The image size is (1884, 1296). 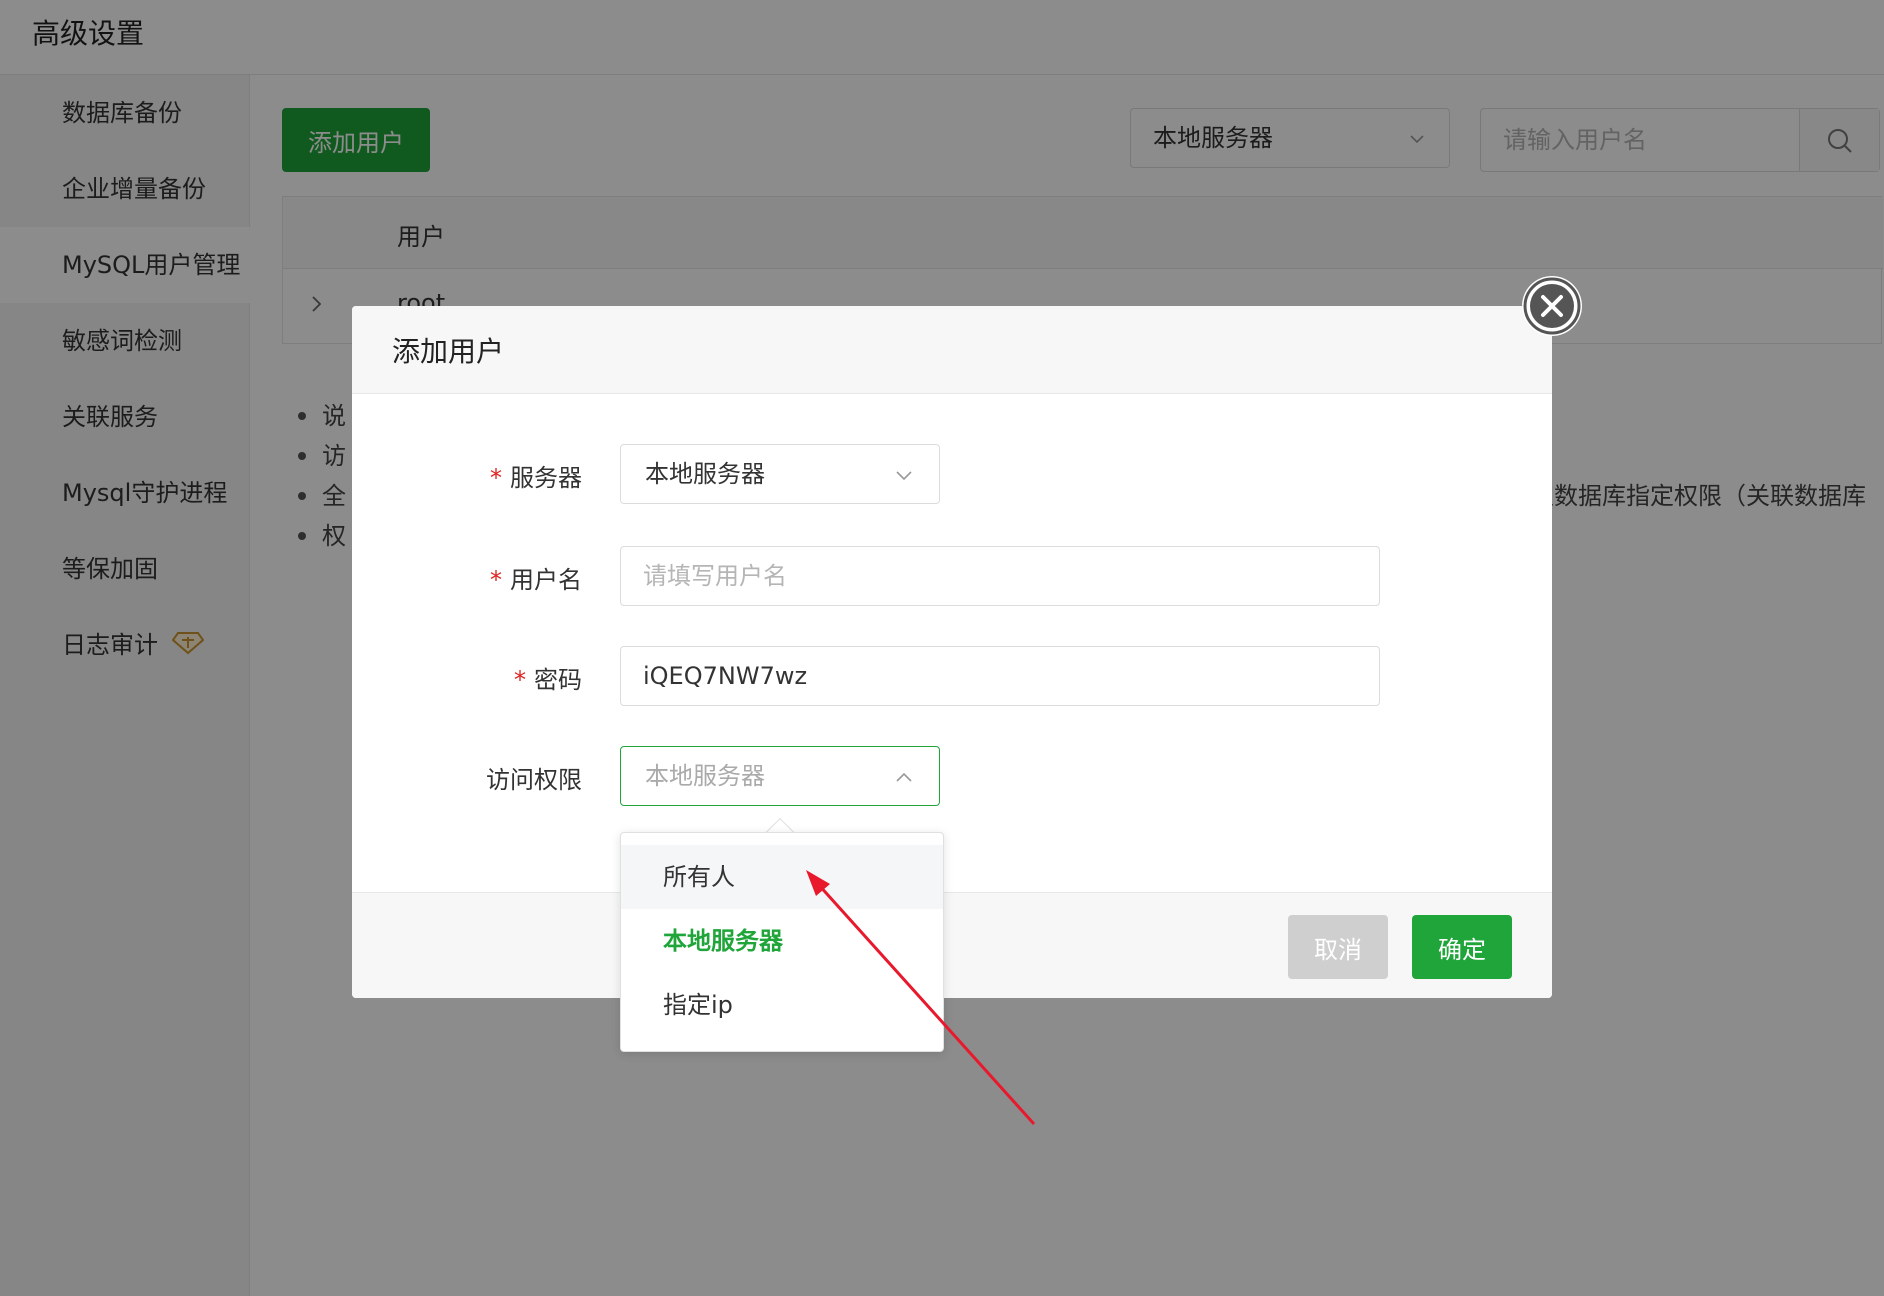 I want to click on dropdown-option-everyone: 所有人, so click(x=782, y=877).